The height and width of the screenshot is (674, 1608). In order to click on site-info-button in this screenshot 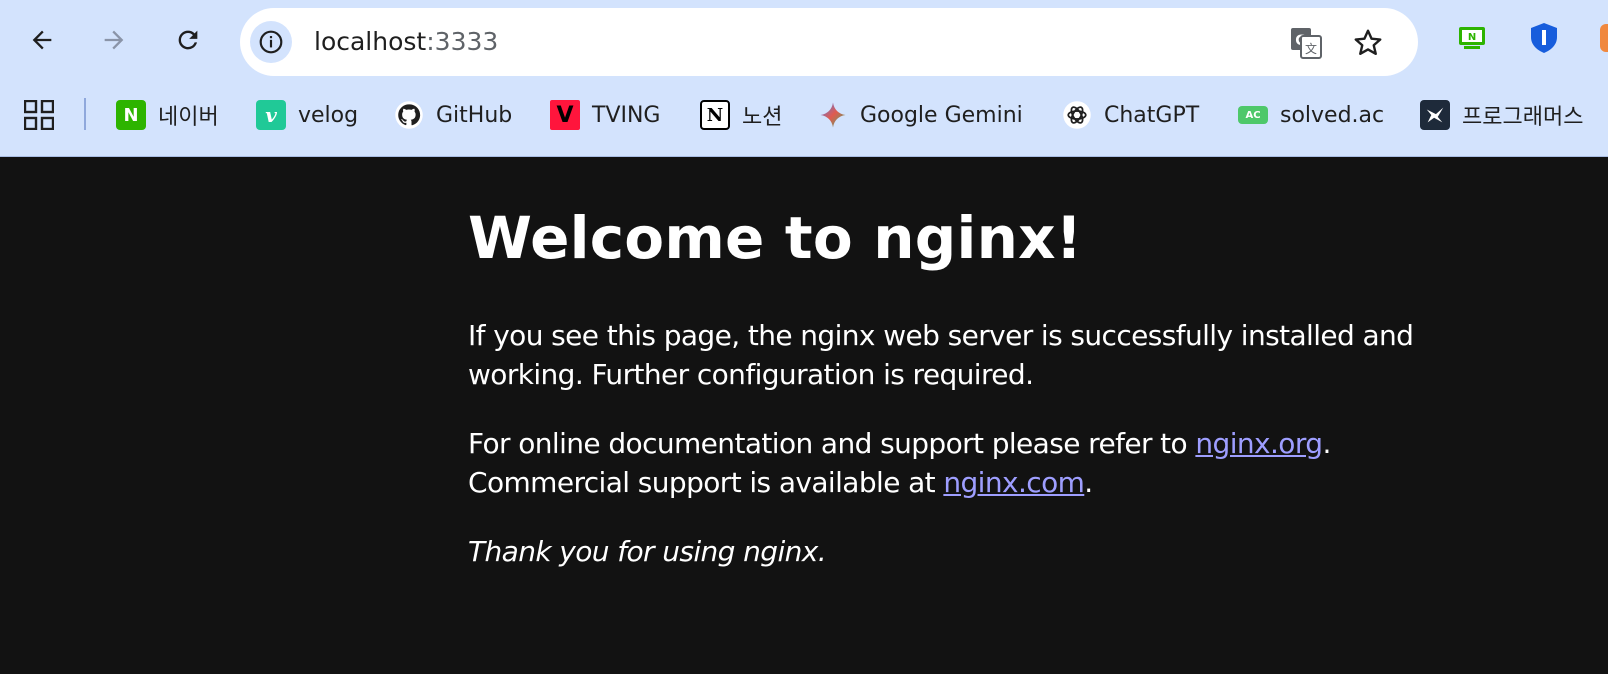, I will do `click(271, 42)`.